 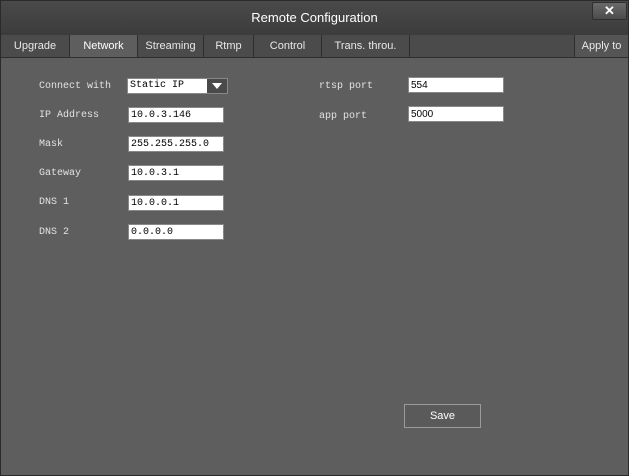 I want to click on chevron-down-icon, so click(x=217, y=86).